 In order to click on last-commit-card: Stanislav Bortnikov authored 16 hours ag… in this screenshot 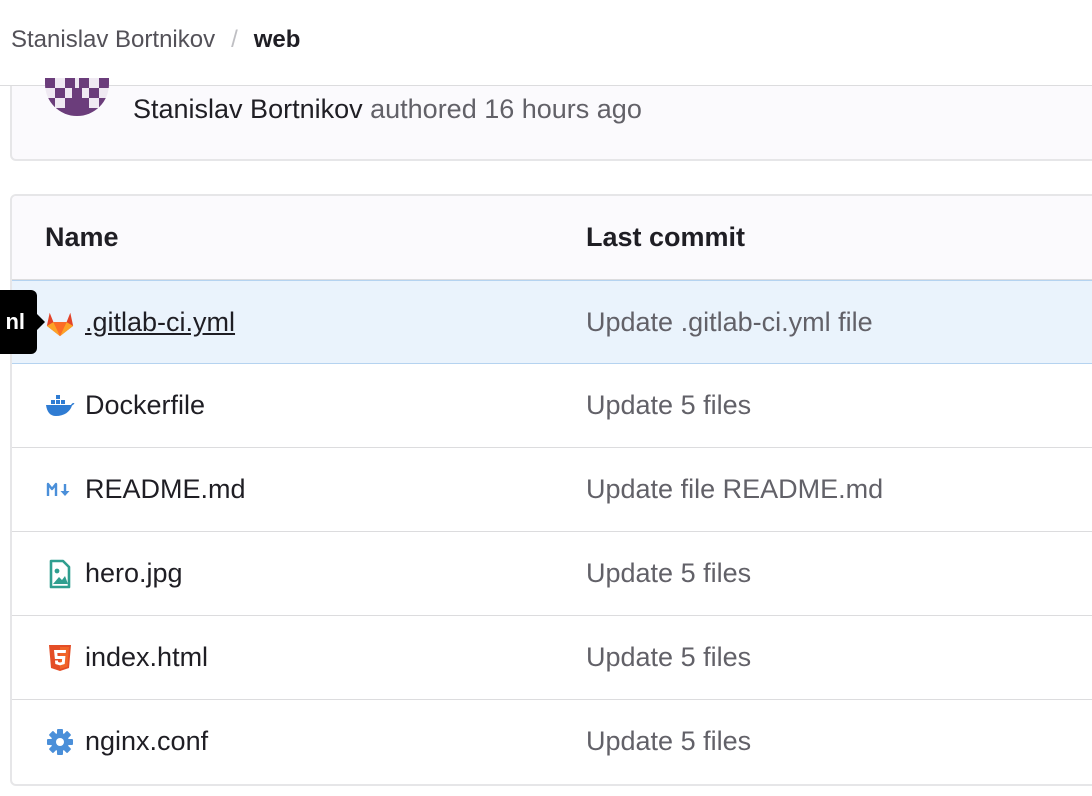, I will do `click(551, 119)`.